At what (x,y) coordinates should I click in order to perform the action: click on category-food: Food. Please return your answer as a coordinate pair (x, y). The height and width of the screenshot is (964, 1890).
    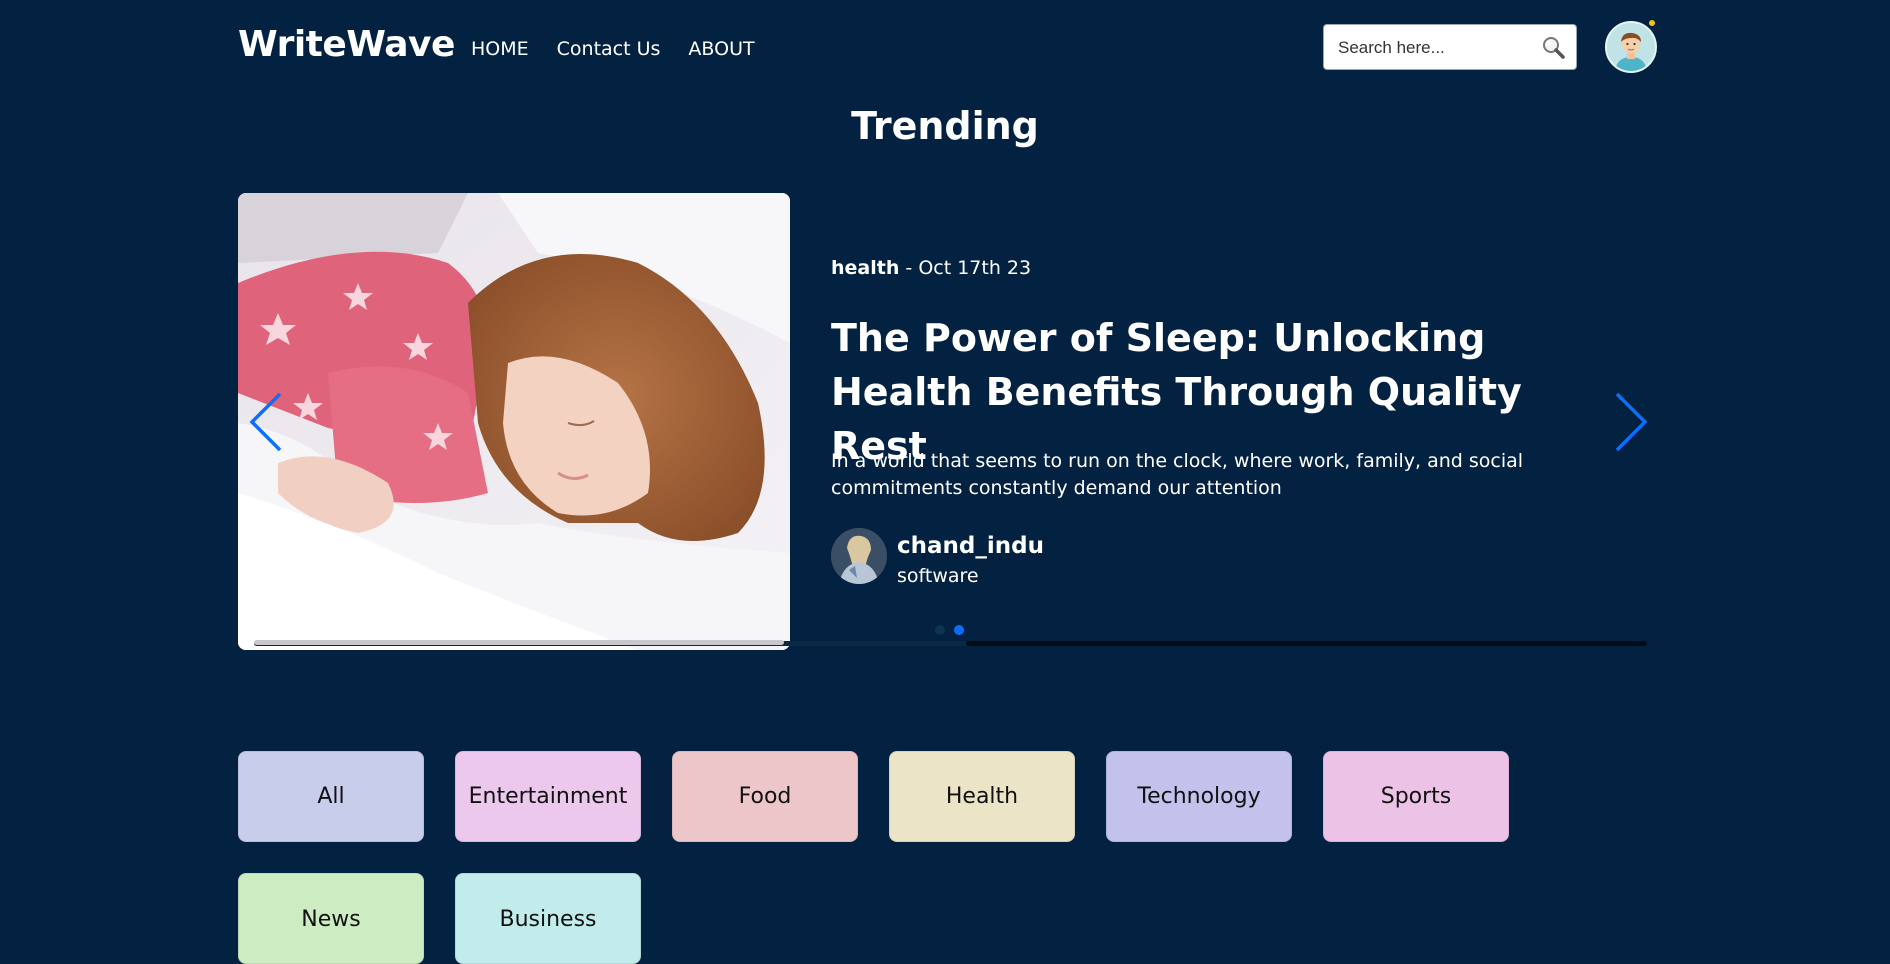
    Looking at the image, I should click on (765, 796).